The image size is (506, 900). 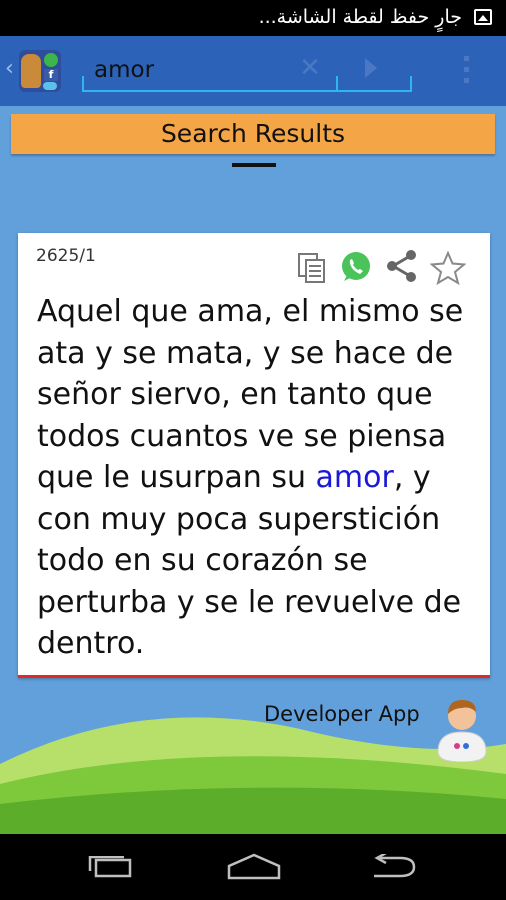 I want to click on tab-indicator, so click(x=254, y=165).